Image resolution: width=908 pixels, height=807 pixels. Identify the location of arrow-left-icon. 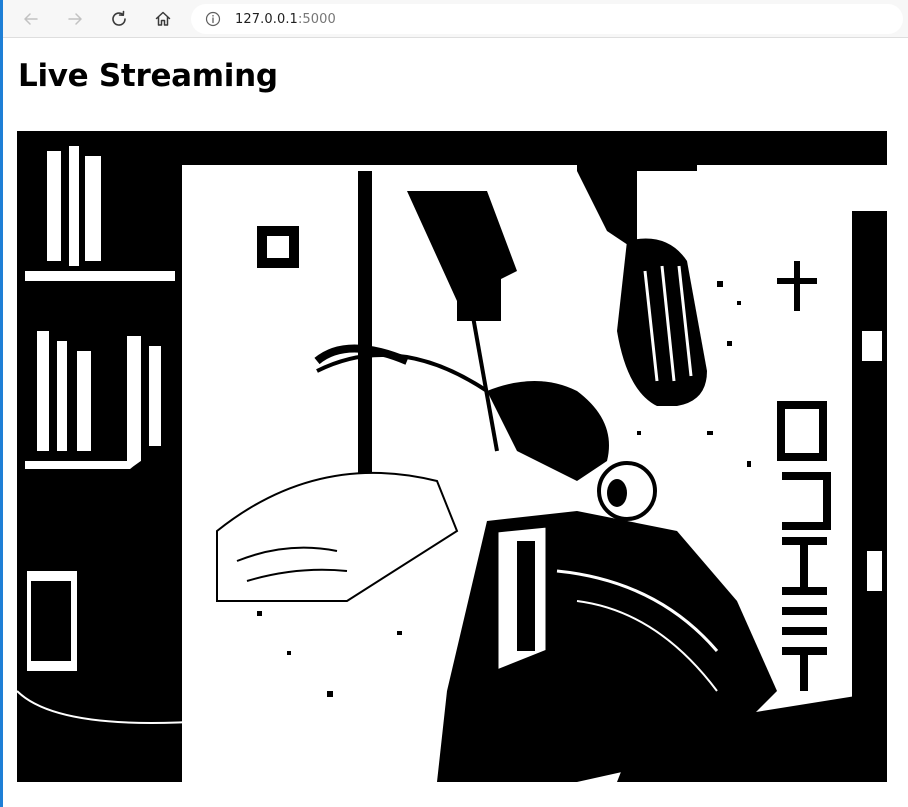
(31, 19).